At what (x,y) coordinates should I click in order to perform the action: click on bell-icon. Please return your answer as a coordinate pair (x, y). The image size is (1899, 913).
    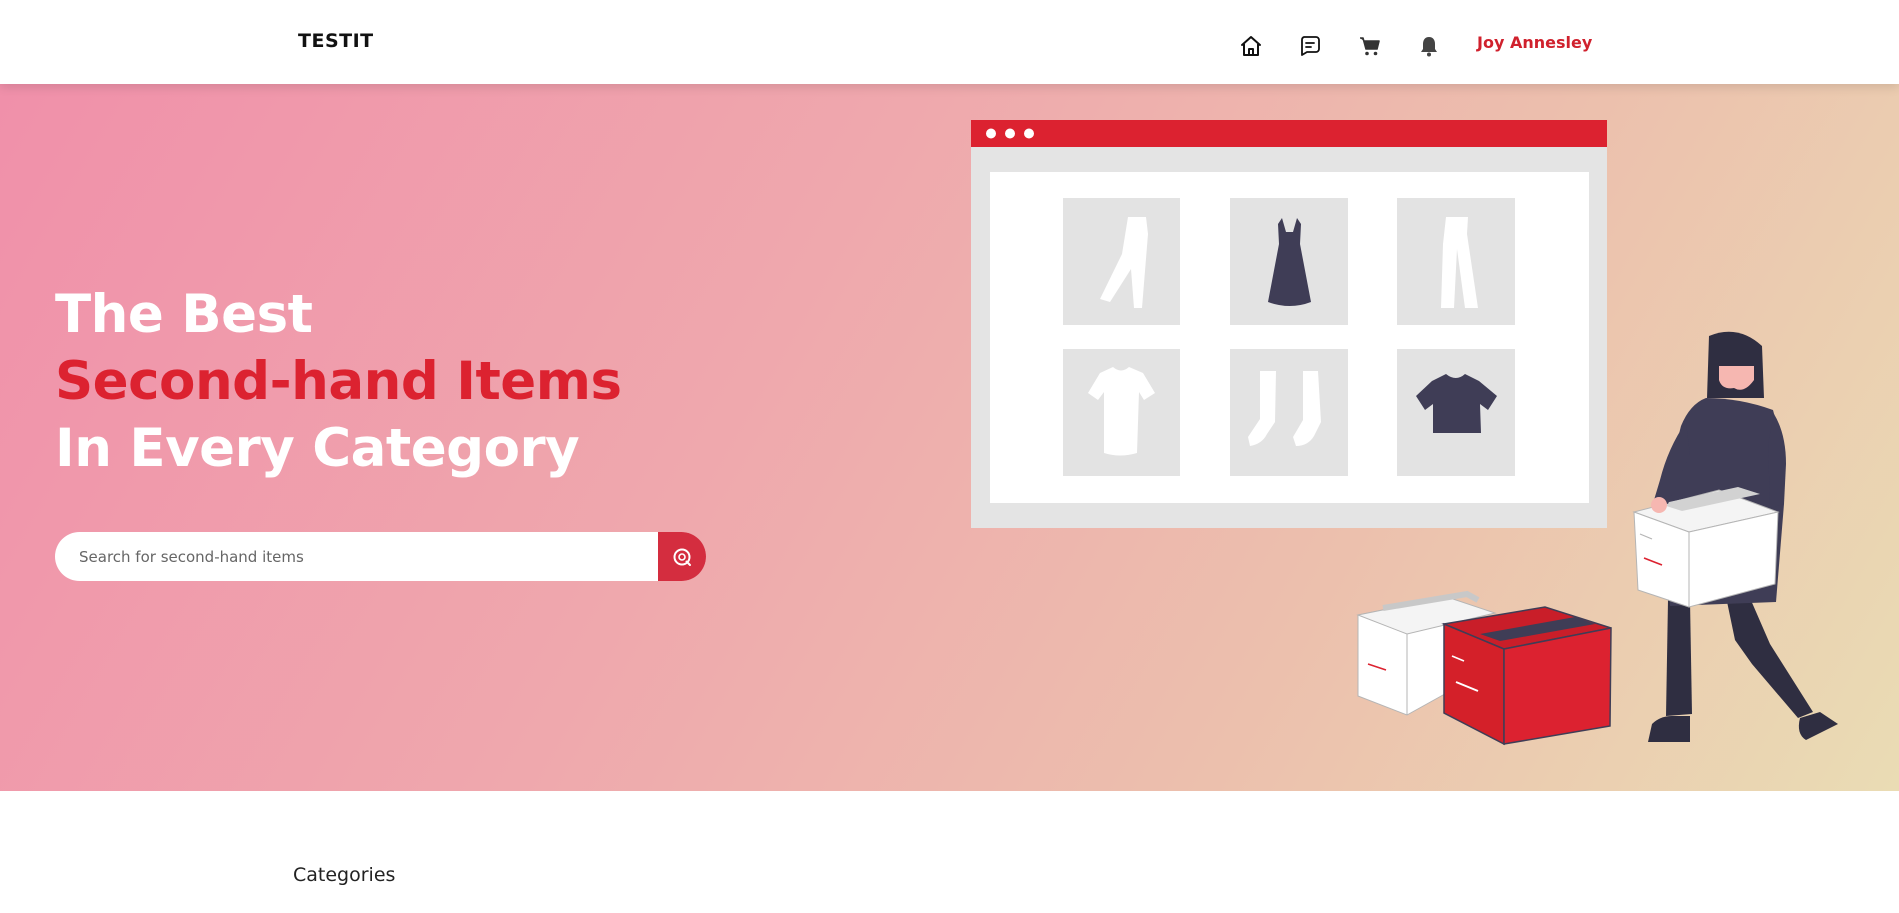
    Looking at the image, I should click on (1429, 46).